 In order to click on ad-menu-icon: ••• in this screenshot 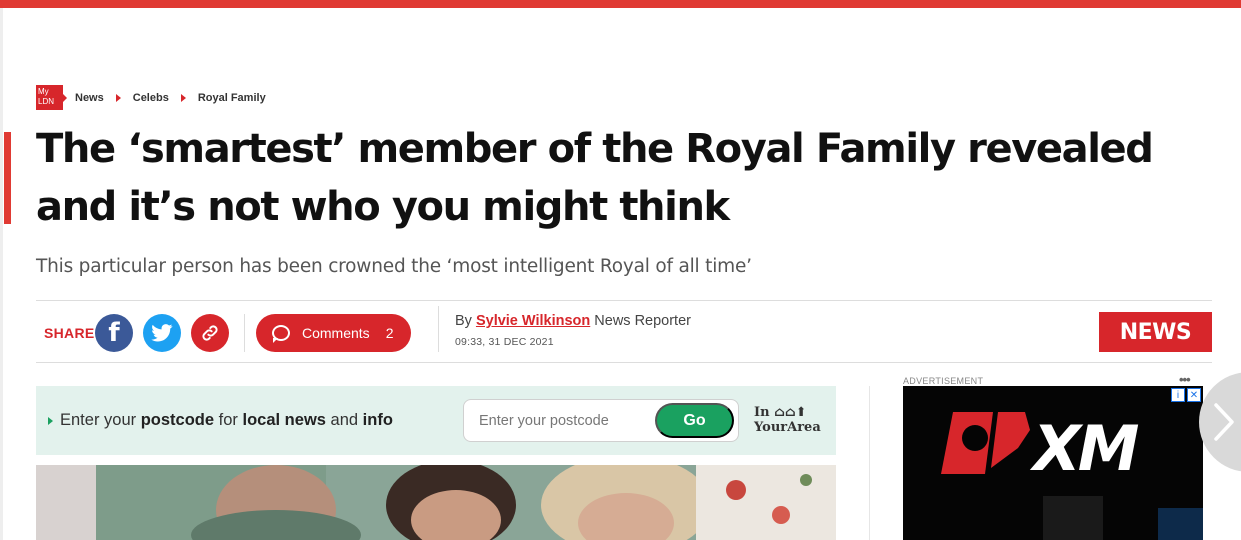, I will do `click(1185, 379)`.